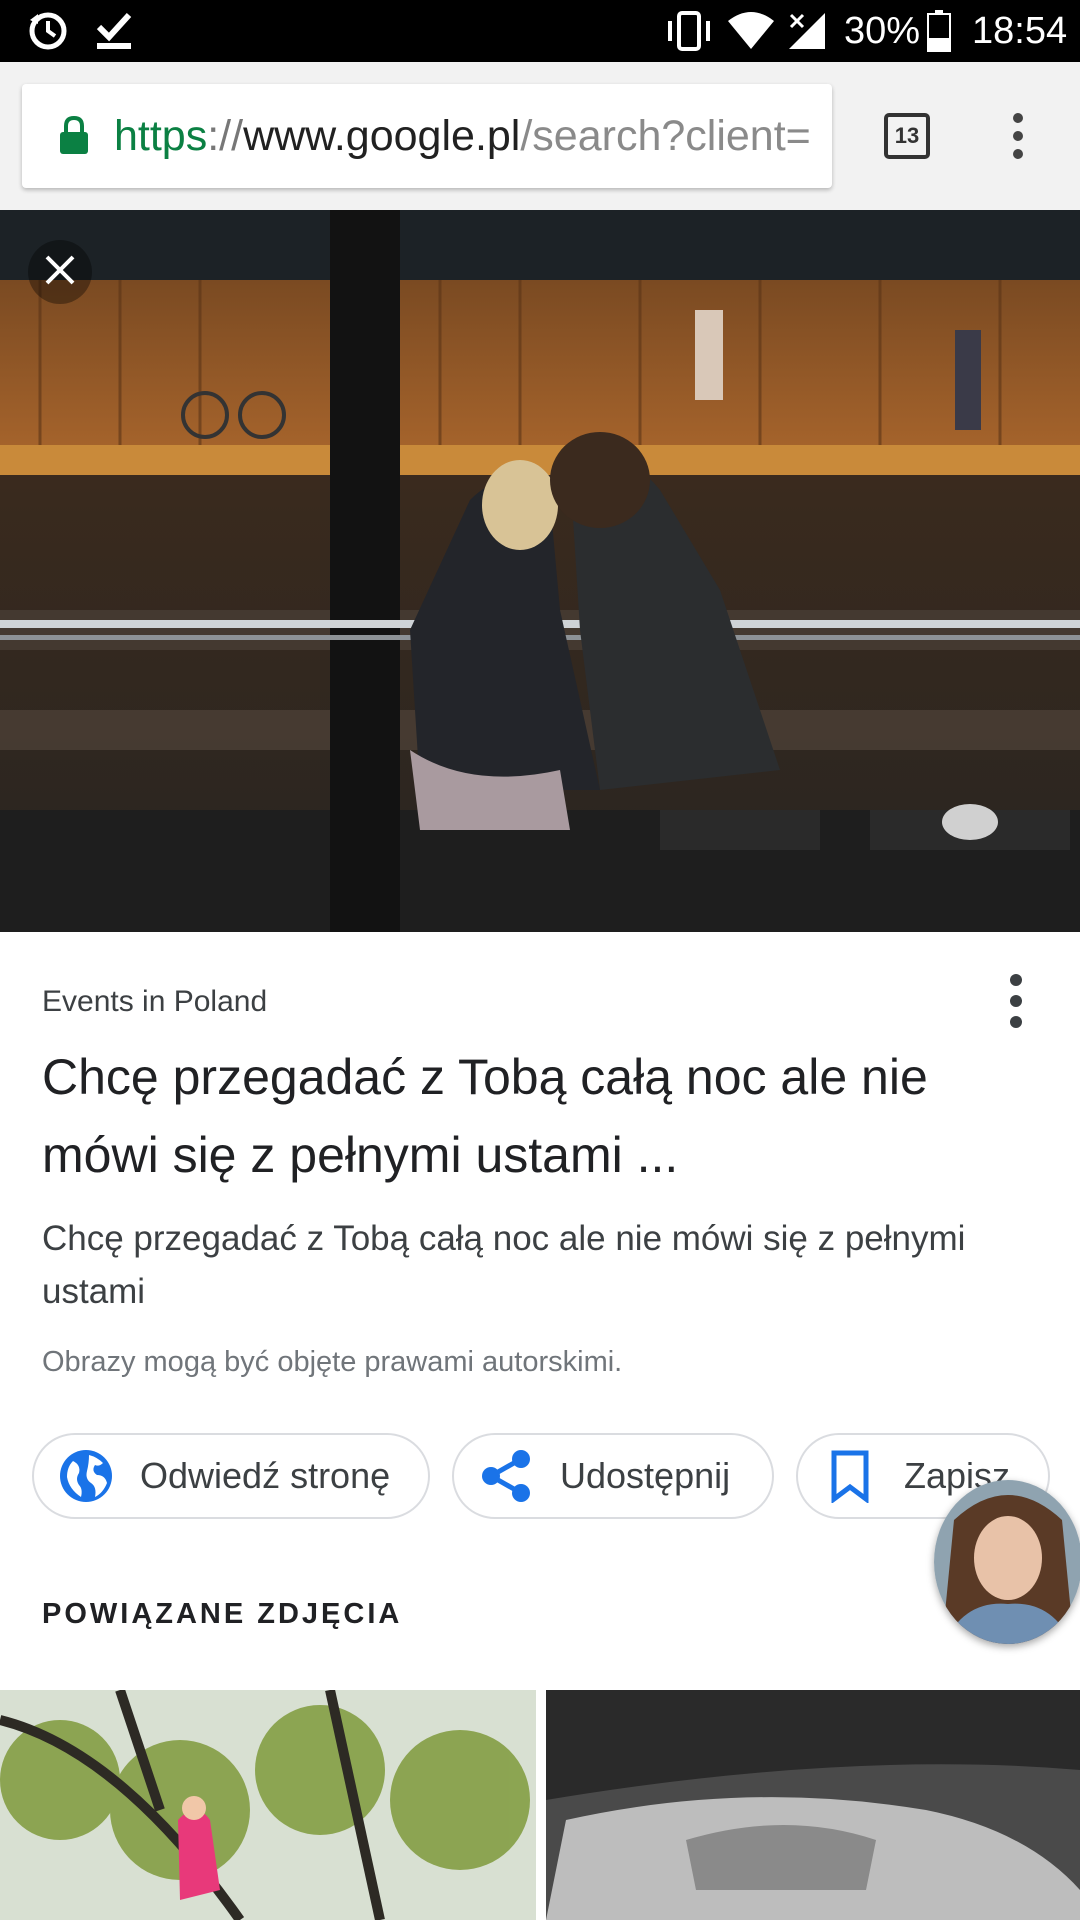 The width and height of the screenshot is (1080, 1920). I want to click on vibrate-icon, so click(689, 31).